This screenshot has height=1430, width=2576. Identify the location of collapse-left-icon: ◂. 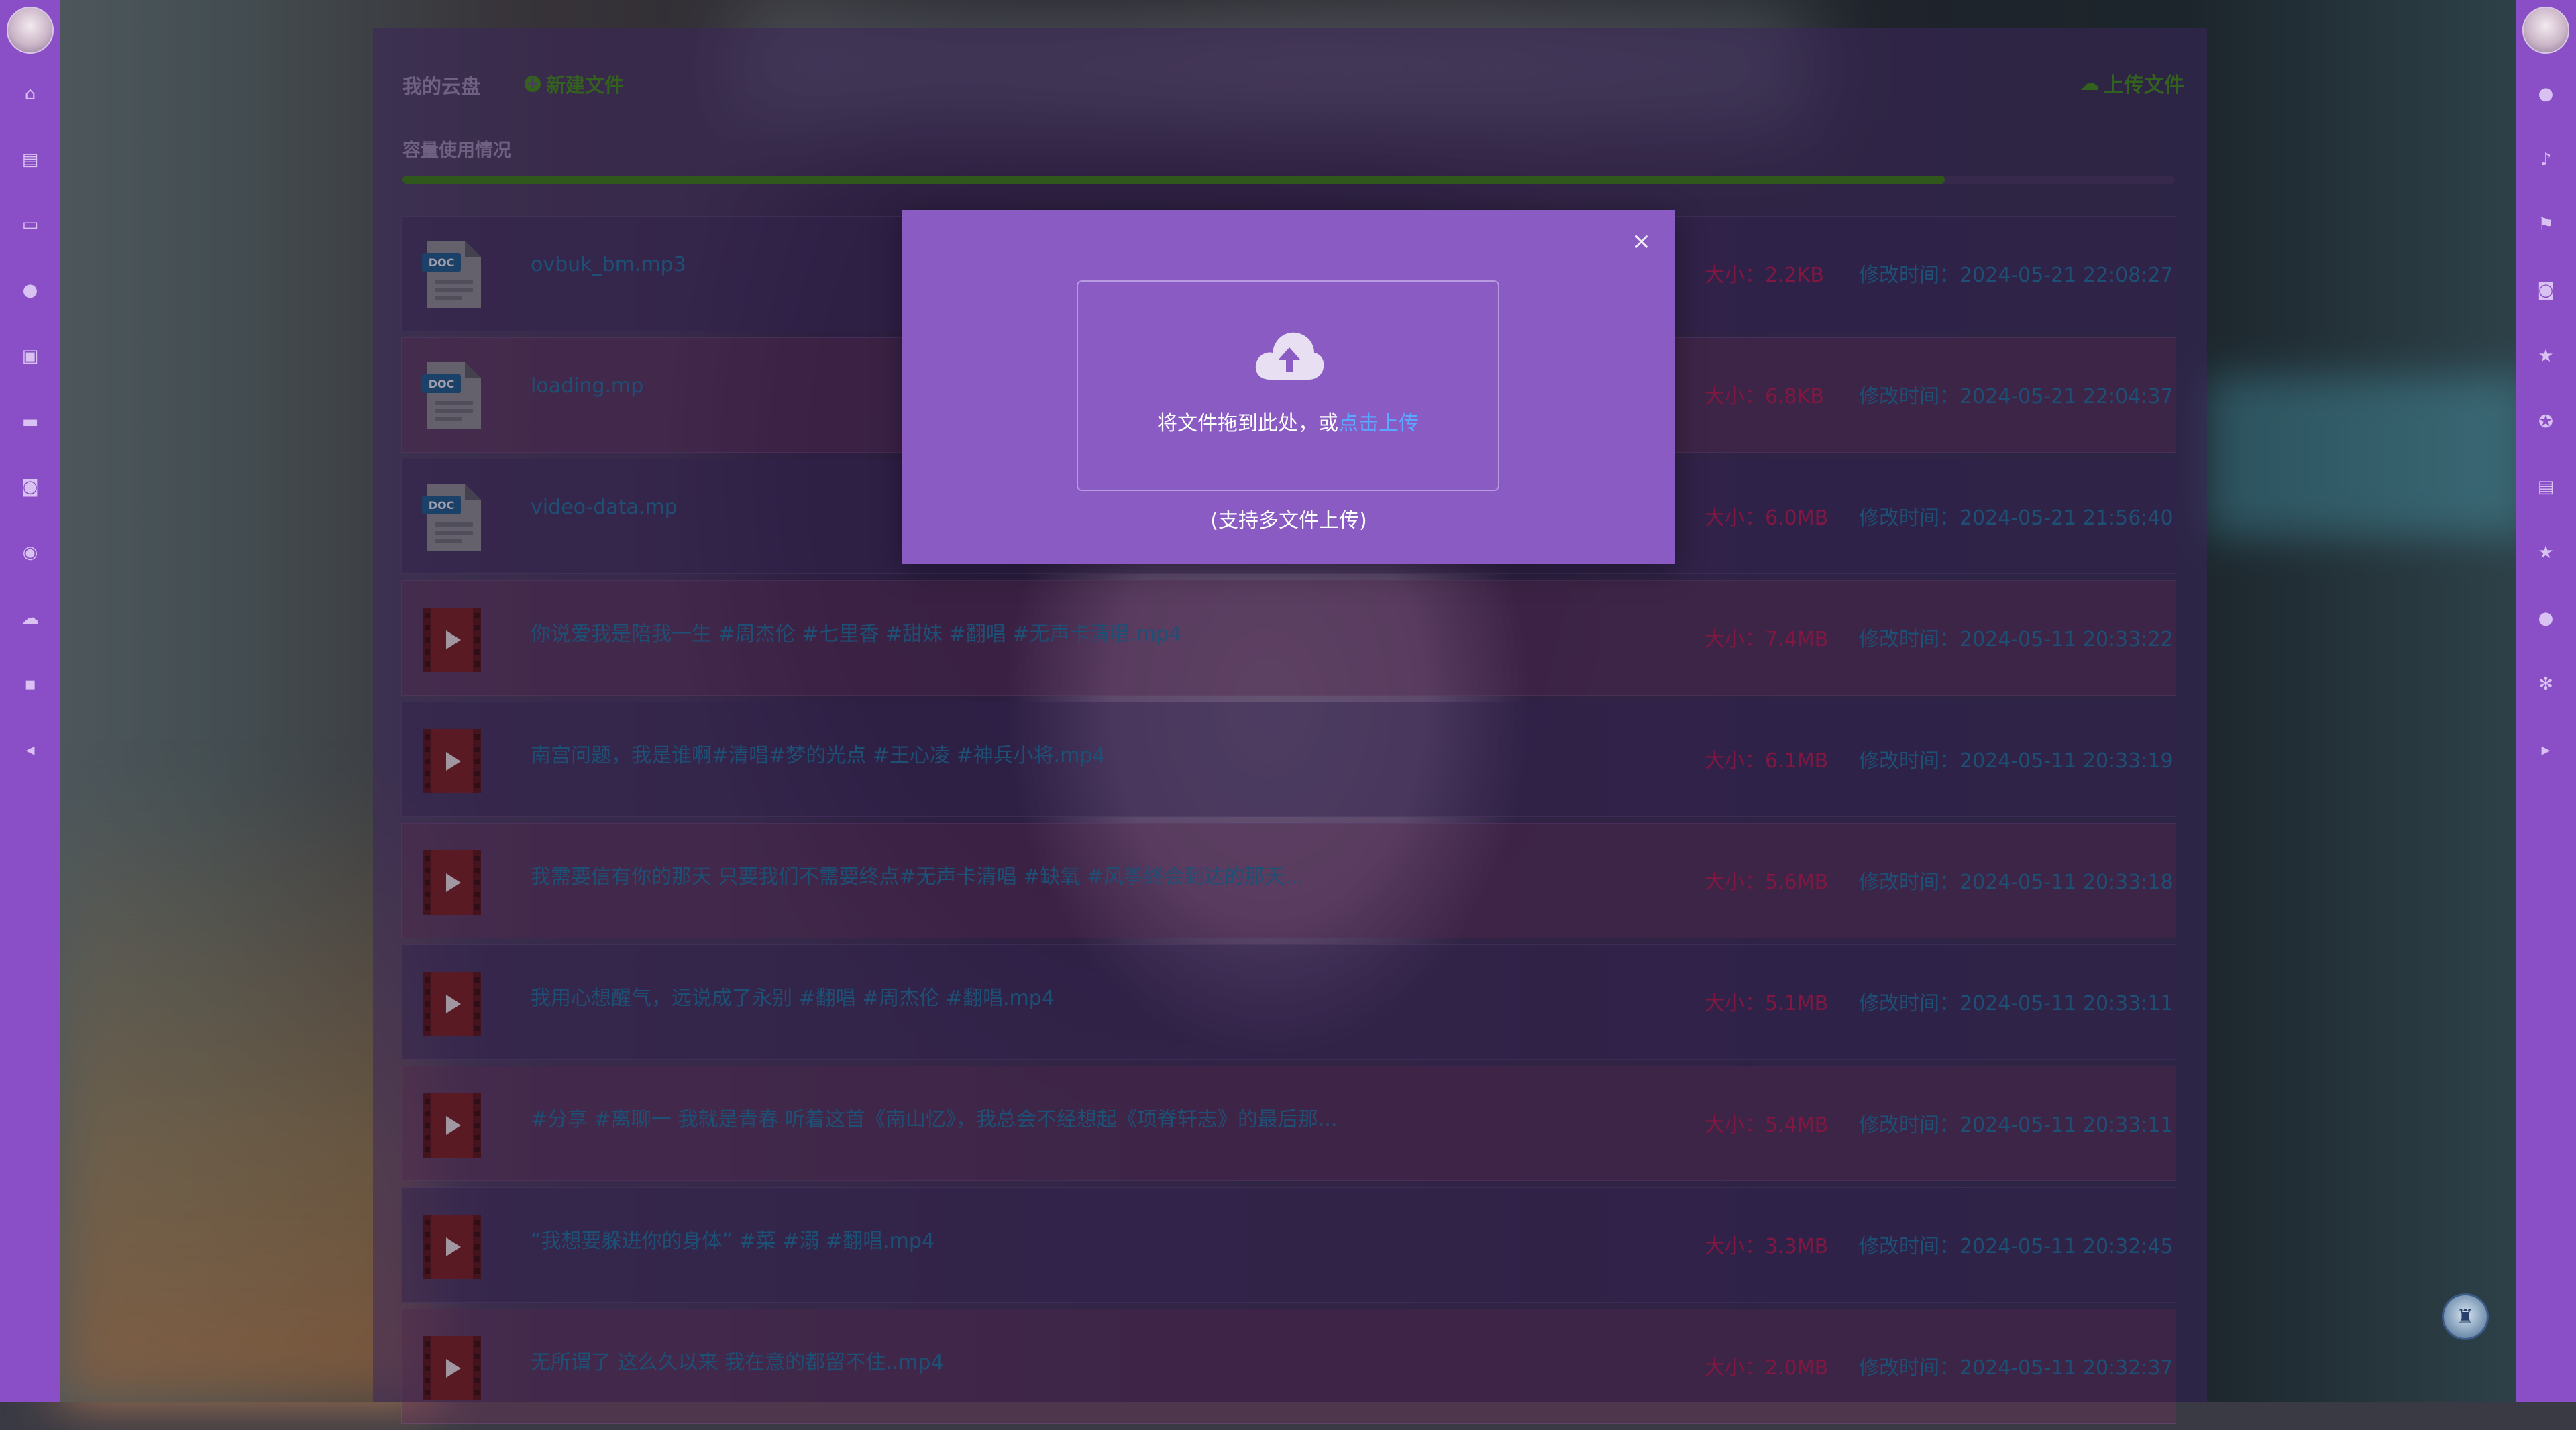
(30, 750).